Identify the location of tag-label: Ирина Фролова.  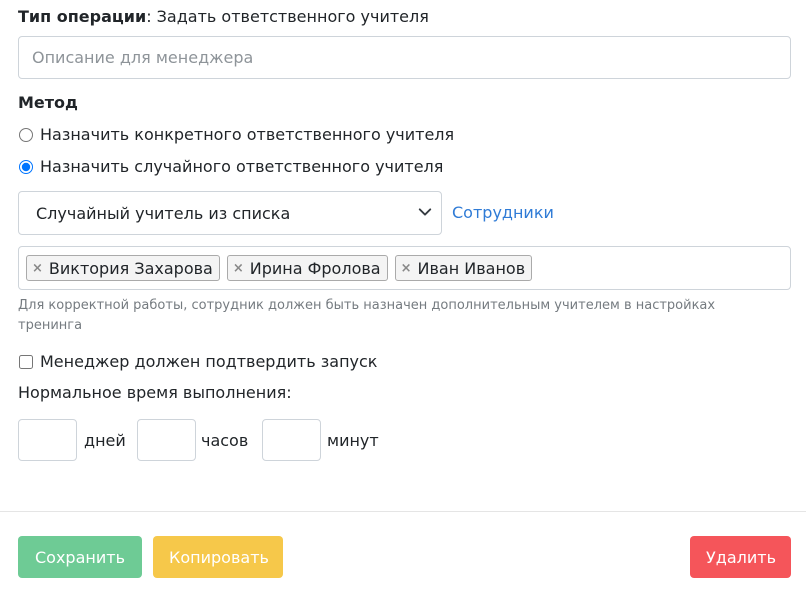
(315, 268).